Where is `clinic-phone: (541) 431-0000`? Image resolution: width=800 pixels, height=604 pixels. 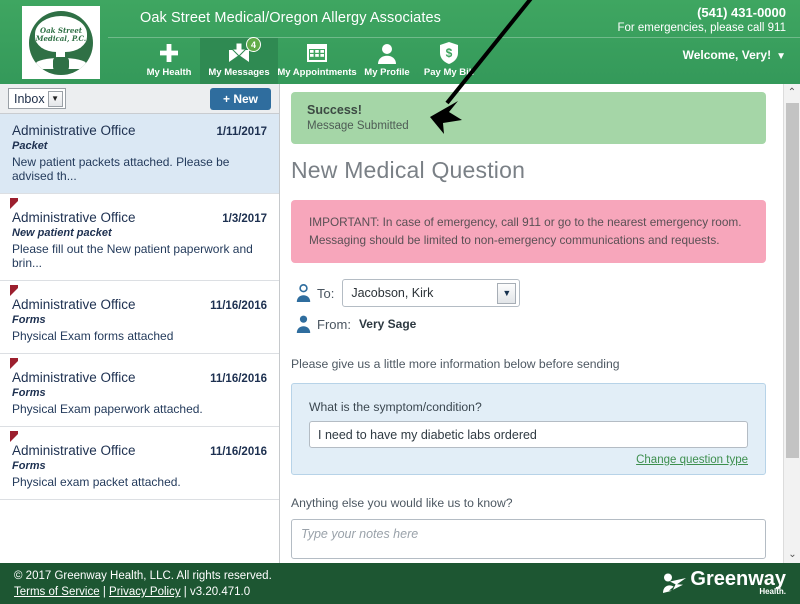 clinic-phone: (541) 431-0000 is located at coordinates (741, 12).